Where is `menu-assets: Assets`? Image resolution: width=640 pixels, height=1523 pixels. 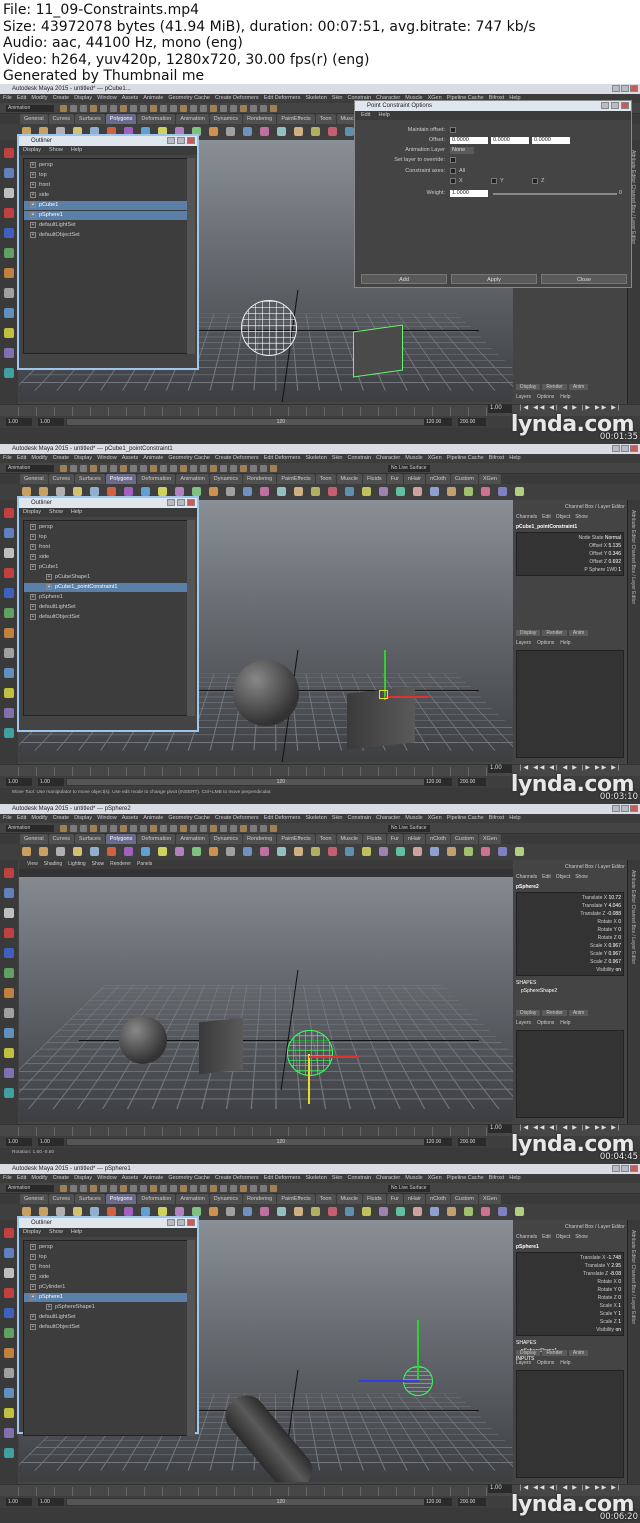 menu-assets: Assets is located at coordinates (130, 818).